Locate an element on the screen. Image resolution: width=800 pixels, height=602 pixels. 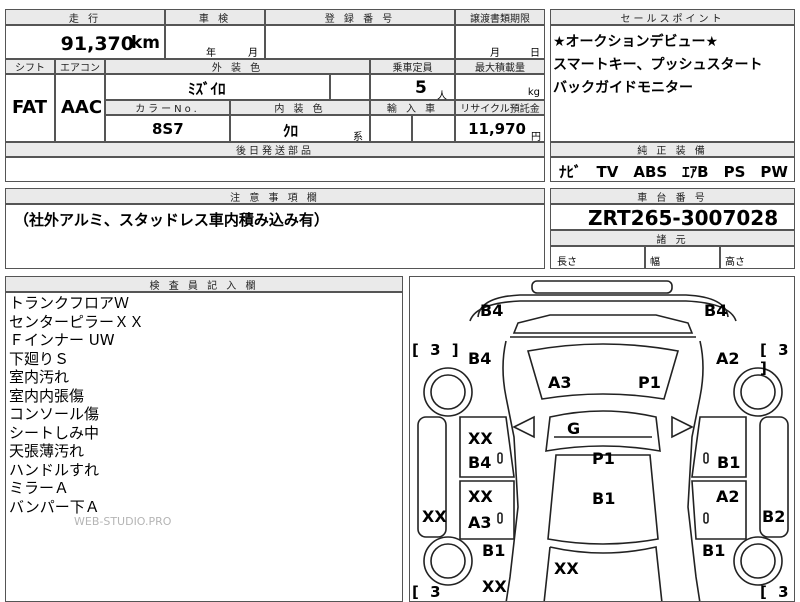
mark-xx-left-rear-door: XX is located at coordinates (480, 496).